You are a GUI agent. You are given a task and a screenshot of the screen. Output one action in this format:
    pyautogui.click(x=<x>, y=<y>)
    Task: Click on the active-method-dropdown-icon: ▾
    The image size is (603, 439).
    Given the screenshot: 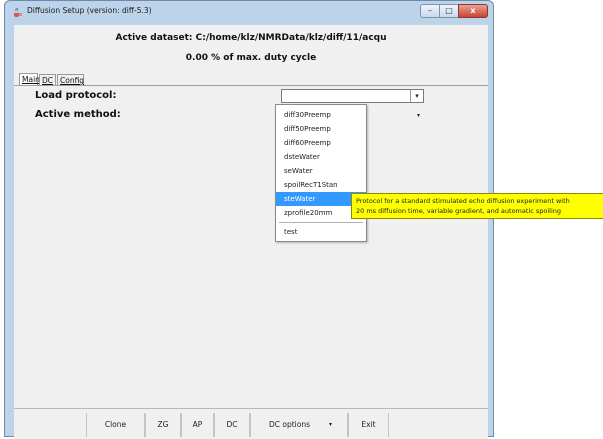 What is the action you would take?
    pyautogui.click(x=418, y=115)
    